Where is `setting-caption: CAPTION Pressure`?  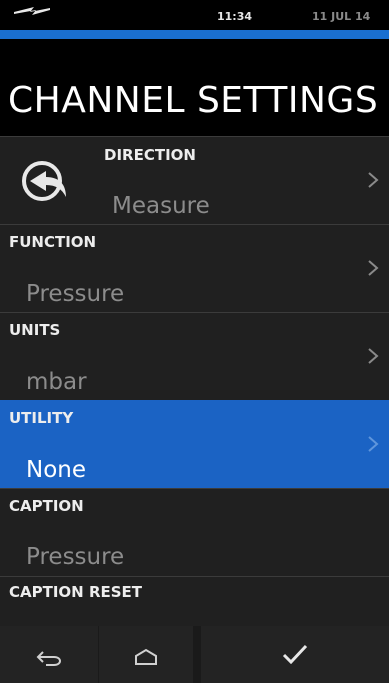 setting-caption: CAPTION Pressure is located at coordinates (194, 532).